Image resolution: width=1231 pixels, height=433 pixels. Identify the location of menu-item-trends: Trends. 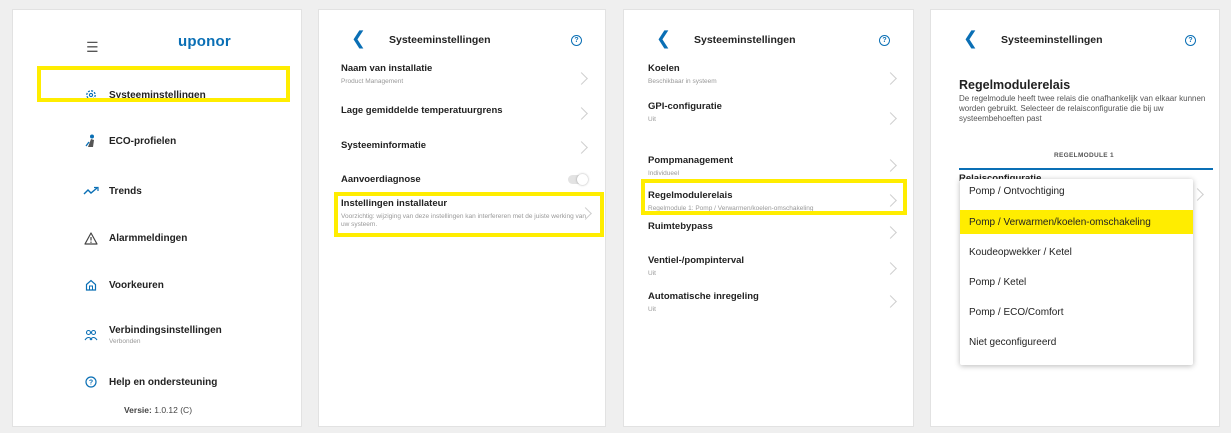
(111, 191).